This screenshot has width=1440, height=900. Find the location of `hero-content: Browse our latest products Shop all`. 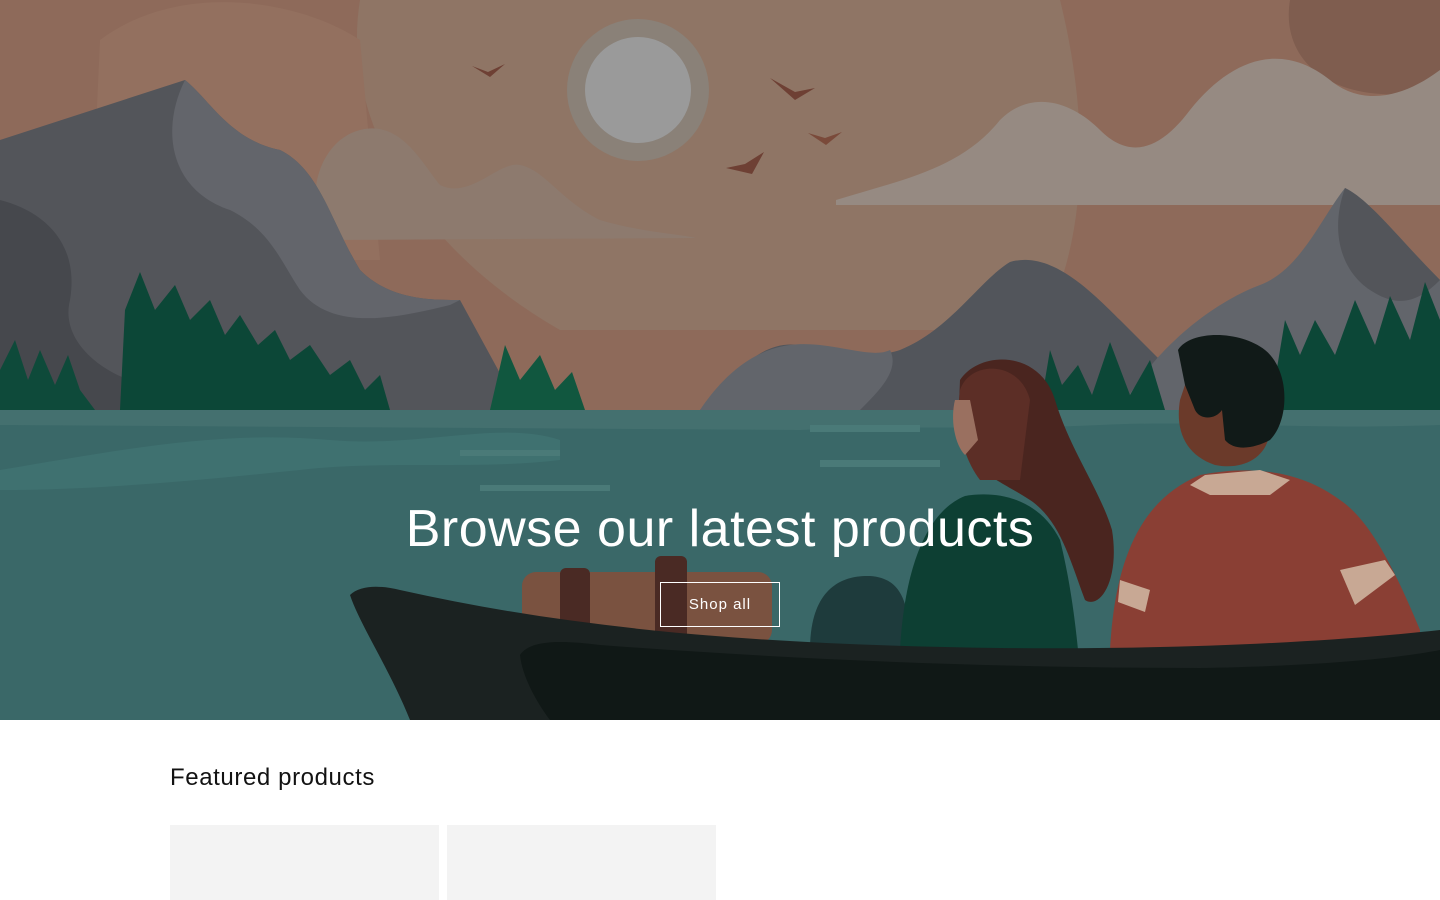

hero-content: Browse our latest products Shop all is located at coordinates (720, 562).